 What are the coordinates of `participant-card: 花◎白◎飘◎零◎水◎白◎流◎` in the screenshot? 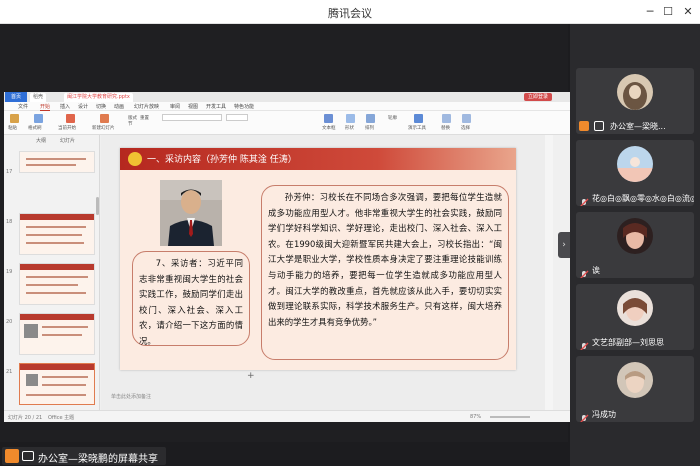 It's located at (635, 173).